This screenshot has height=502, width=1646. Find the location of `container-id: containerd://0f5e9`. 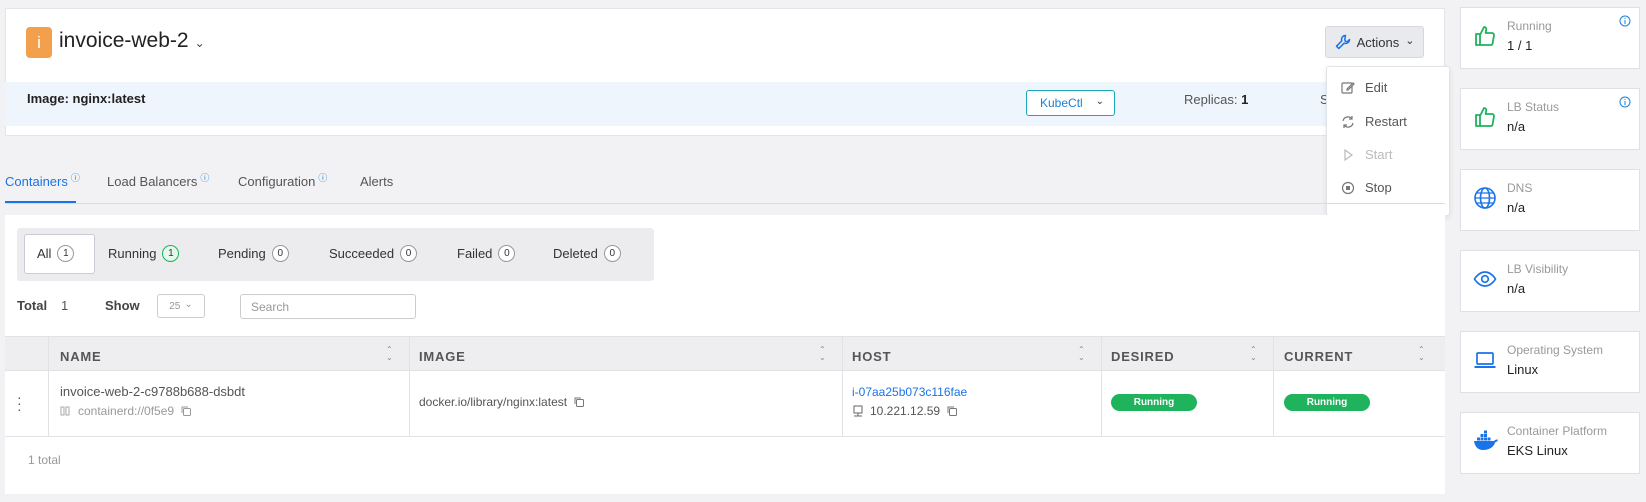

container-id: containerd://0f5e9 is located at coordinates (126, 411).